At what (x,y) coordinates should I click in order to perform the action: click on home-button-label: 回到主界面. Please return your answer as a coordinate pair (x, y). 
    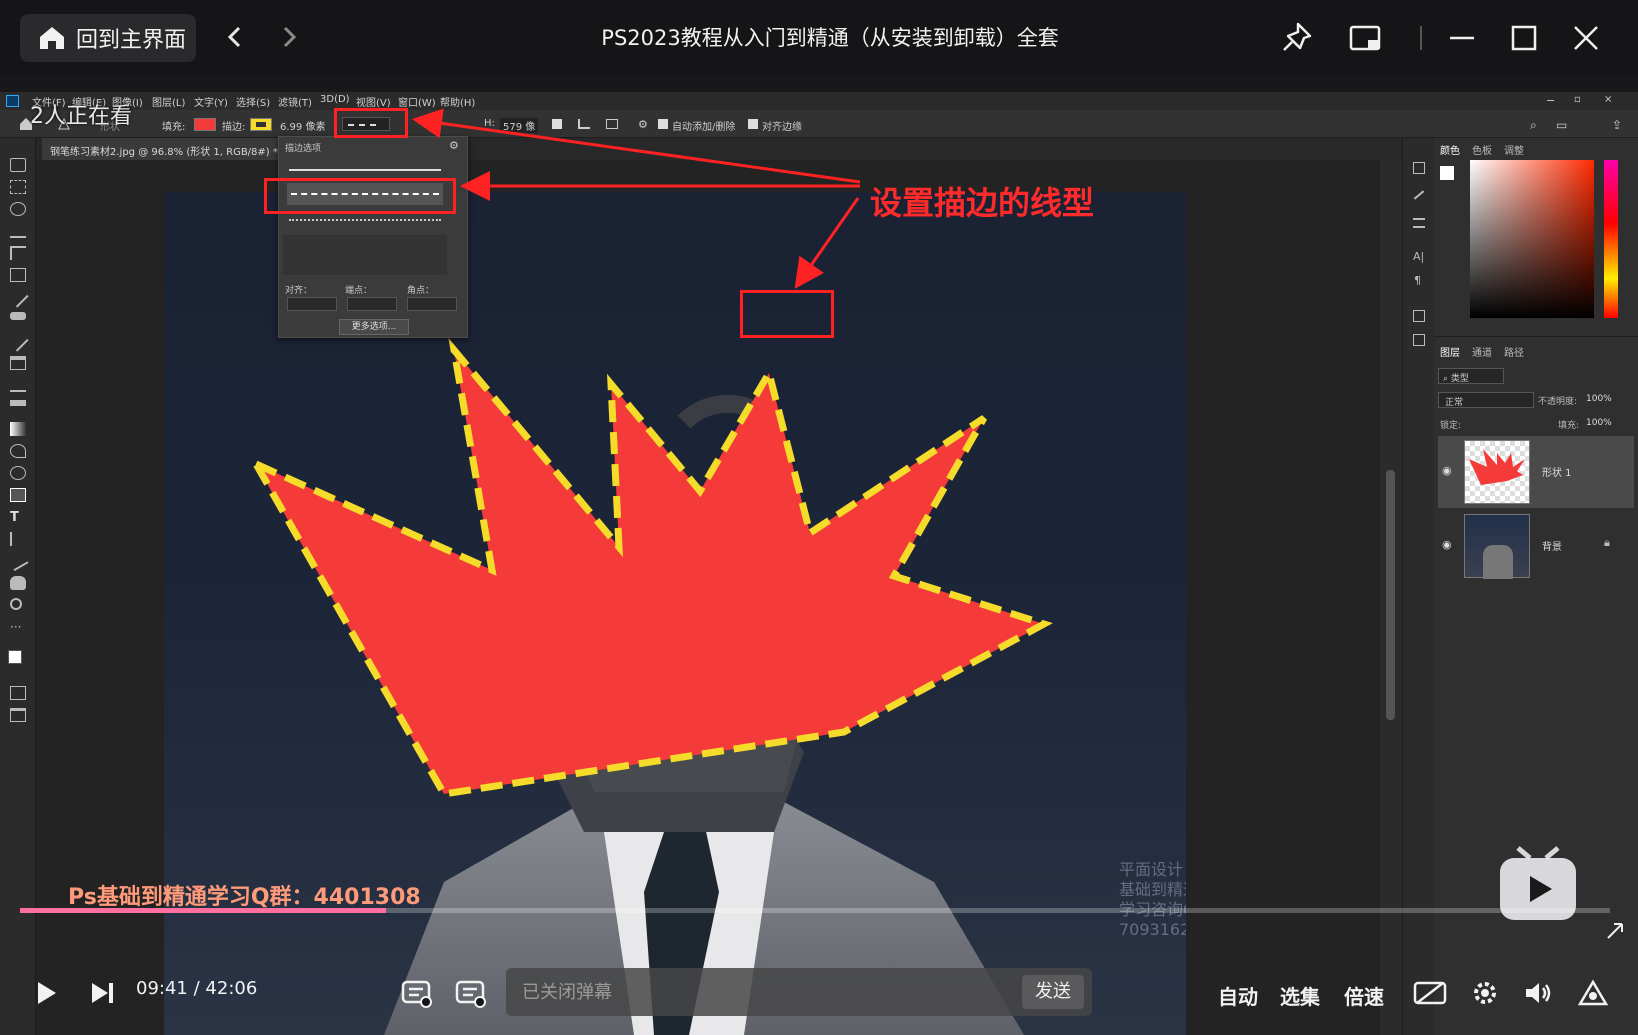
    Looking at the image, I should click on (131, 40).